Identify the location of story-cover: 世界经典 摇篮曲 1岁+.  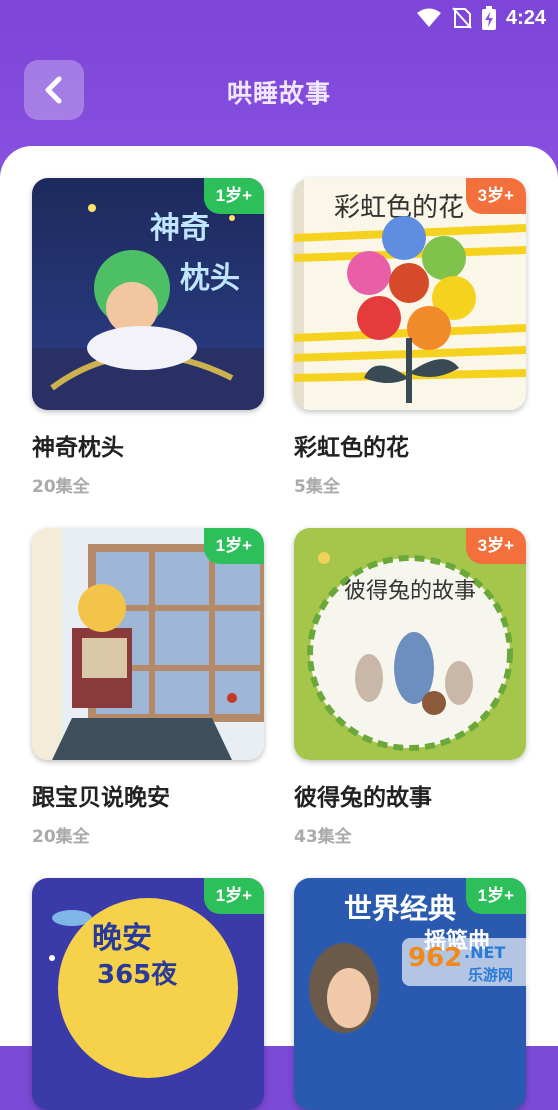
(410, 994).